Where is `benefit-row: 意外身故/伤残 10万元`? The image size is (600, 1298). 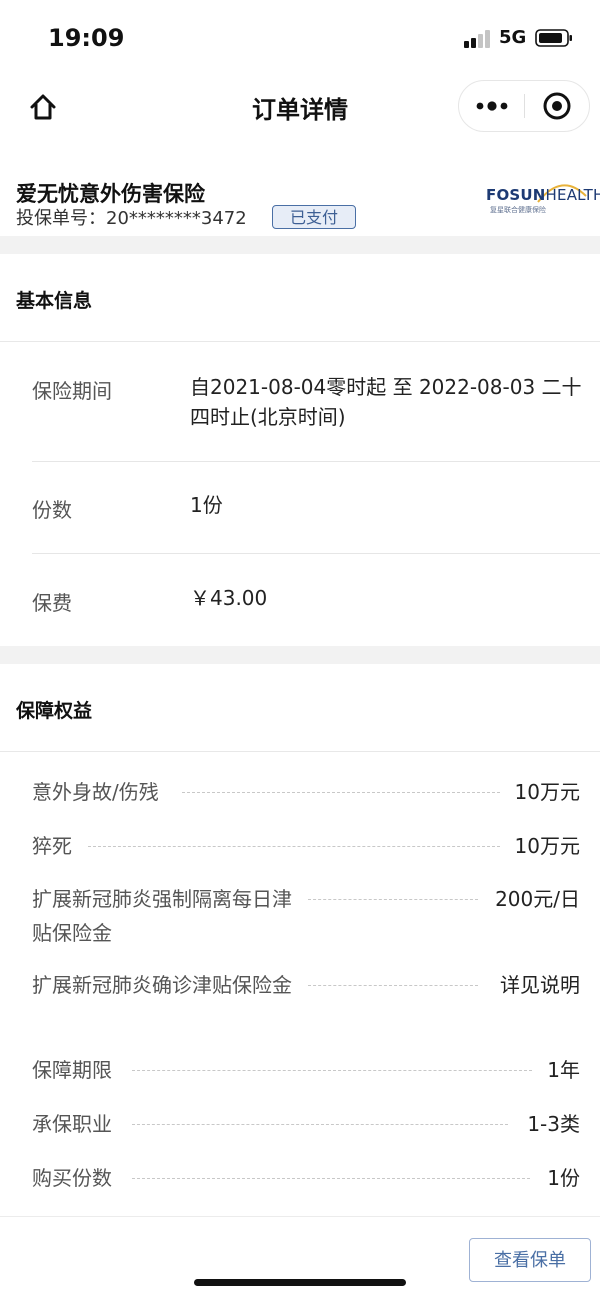 benefit-row: 意外身故/伤残 10万元 is located at coordinates (306, 792).